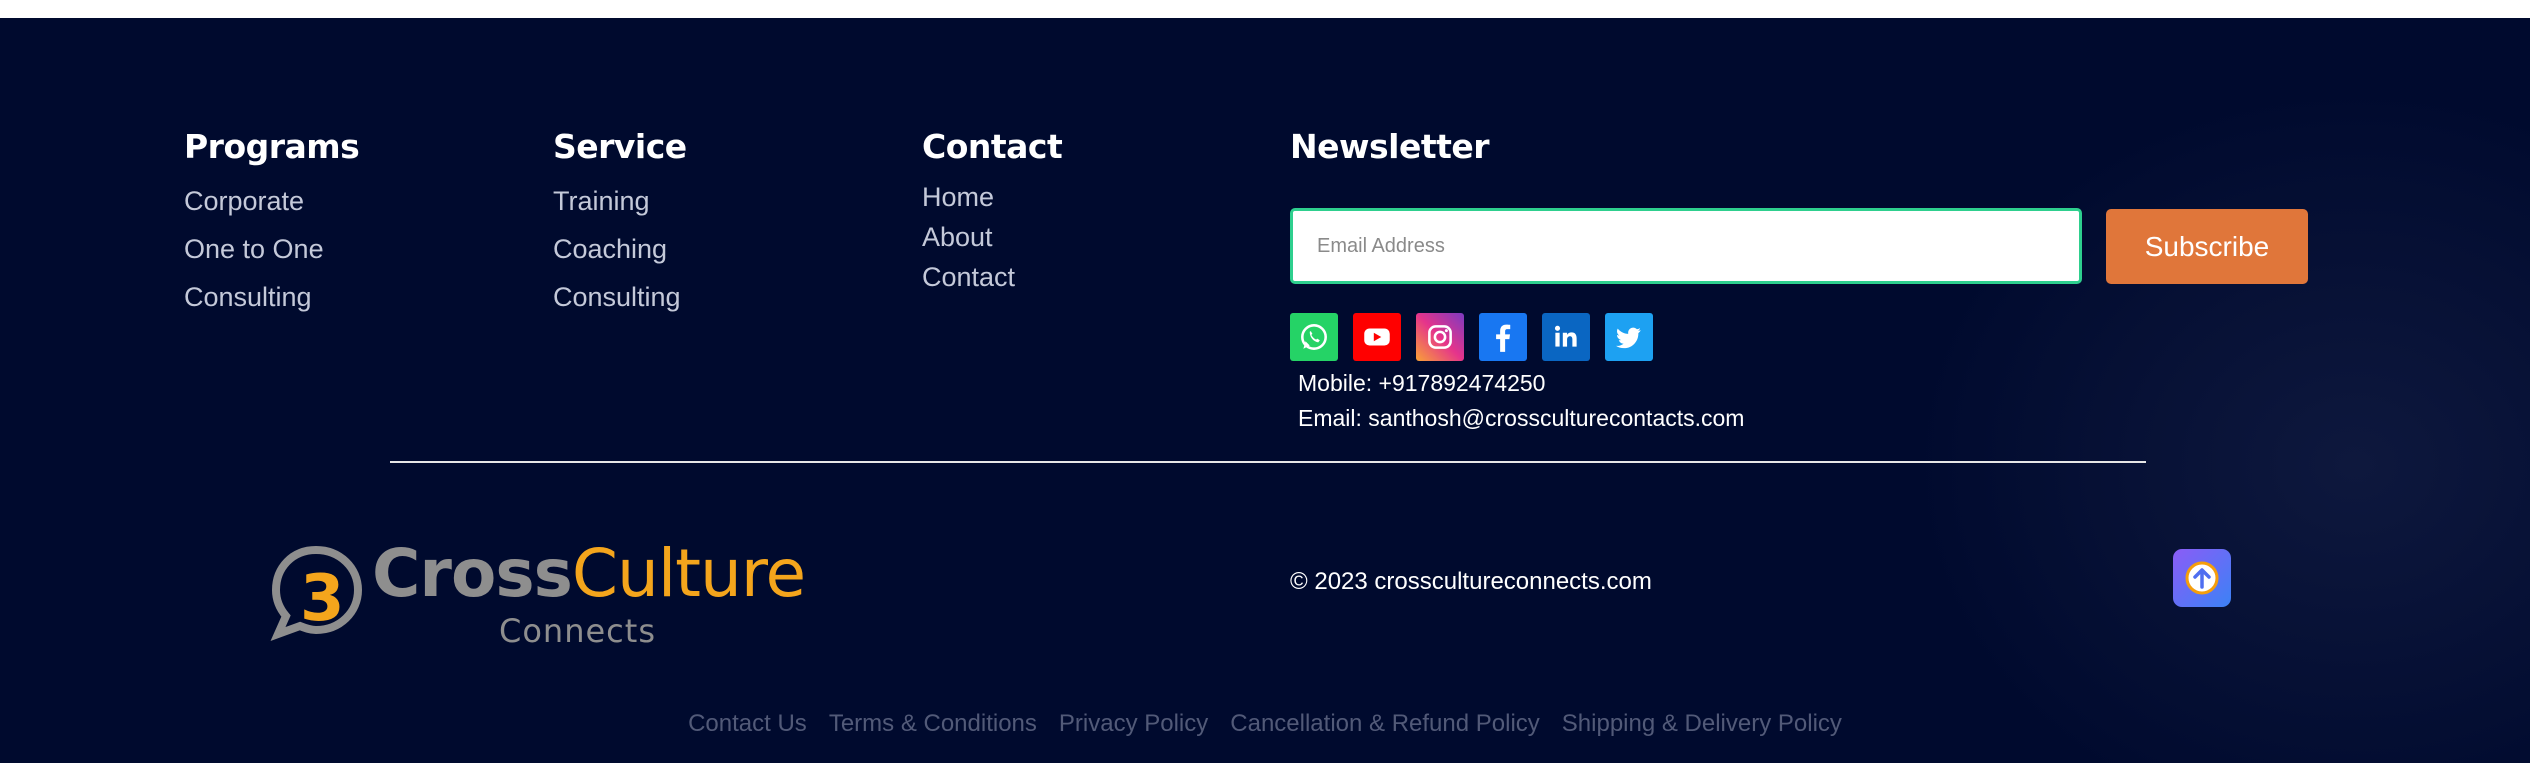 The height and width of the screenshot is (768, 2530). Describe the element at coordinates (1702, 724) in the screenshot. I see `legal-link-shipping-delivery: Shipping & Delivery Policy` at that location.